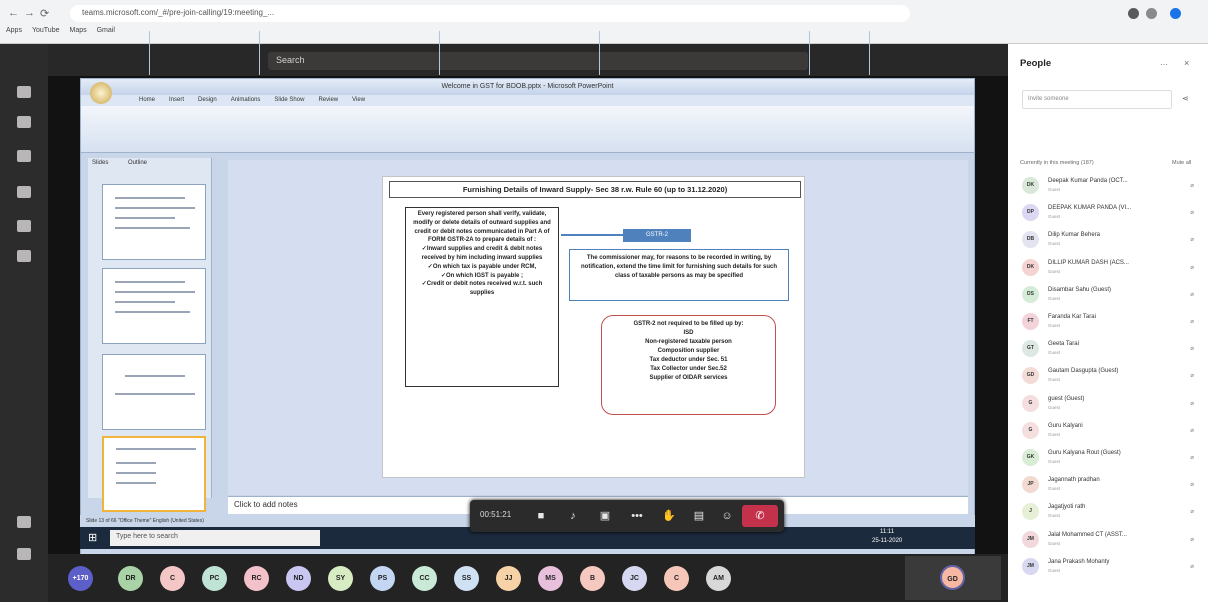 This screenshot has width=1208, height=602. I want to click on share-screen-icon: ▣, so click(605, 516).